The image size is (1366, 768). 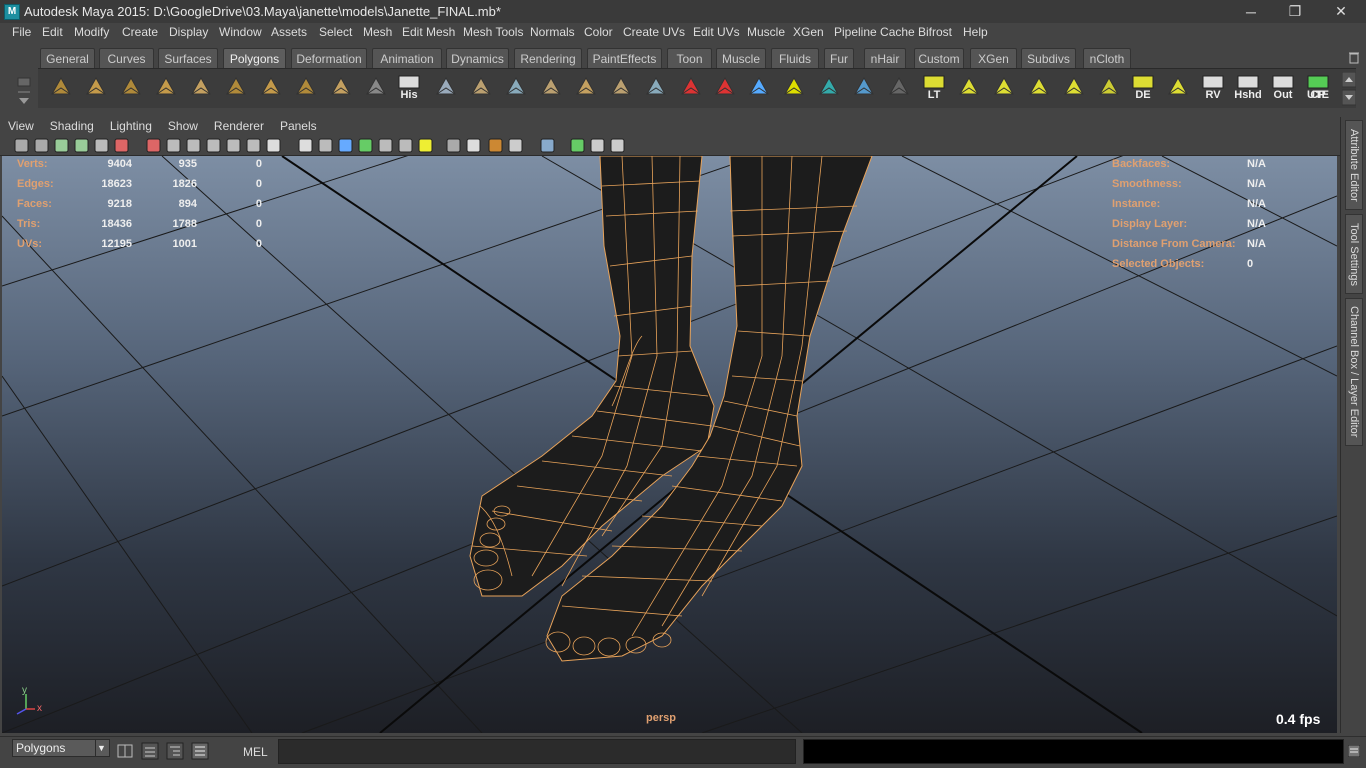 I want to click on image-plane-icon, so click(x=81, y=145).